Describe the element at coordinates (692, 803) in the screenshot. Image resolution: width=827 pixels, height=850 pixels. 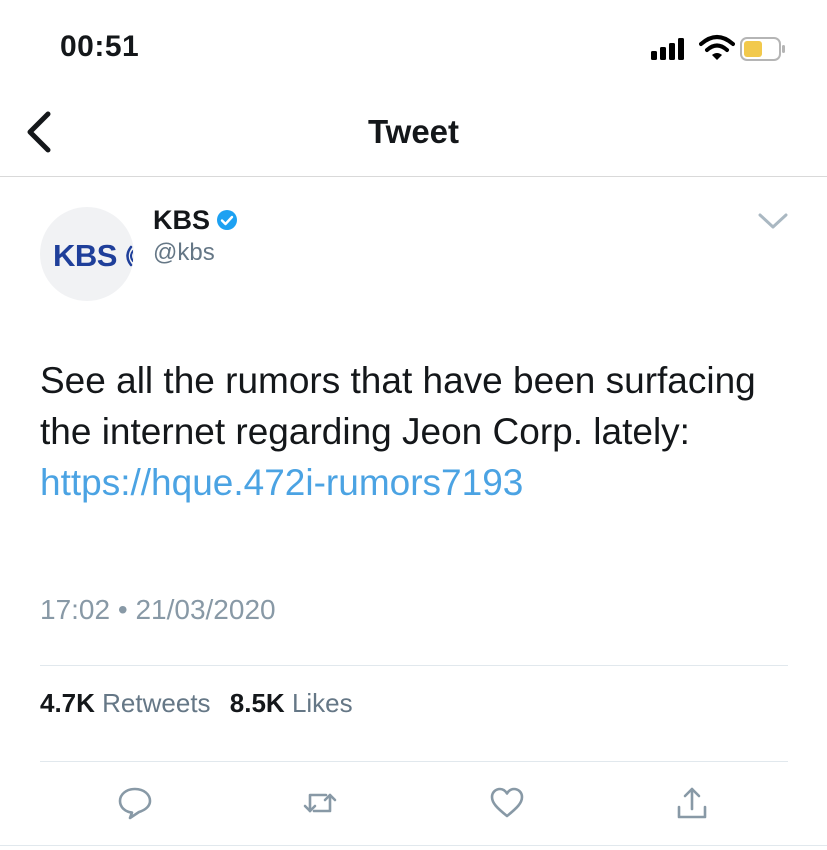
I see `share-icon` at that location.